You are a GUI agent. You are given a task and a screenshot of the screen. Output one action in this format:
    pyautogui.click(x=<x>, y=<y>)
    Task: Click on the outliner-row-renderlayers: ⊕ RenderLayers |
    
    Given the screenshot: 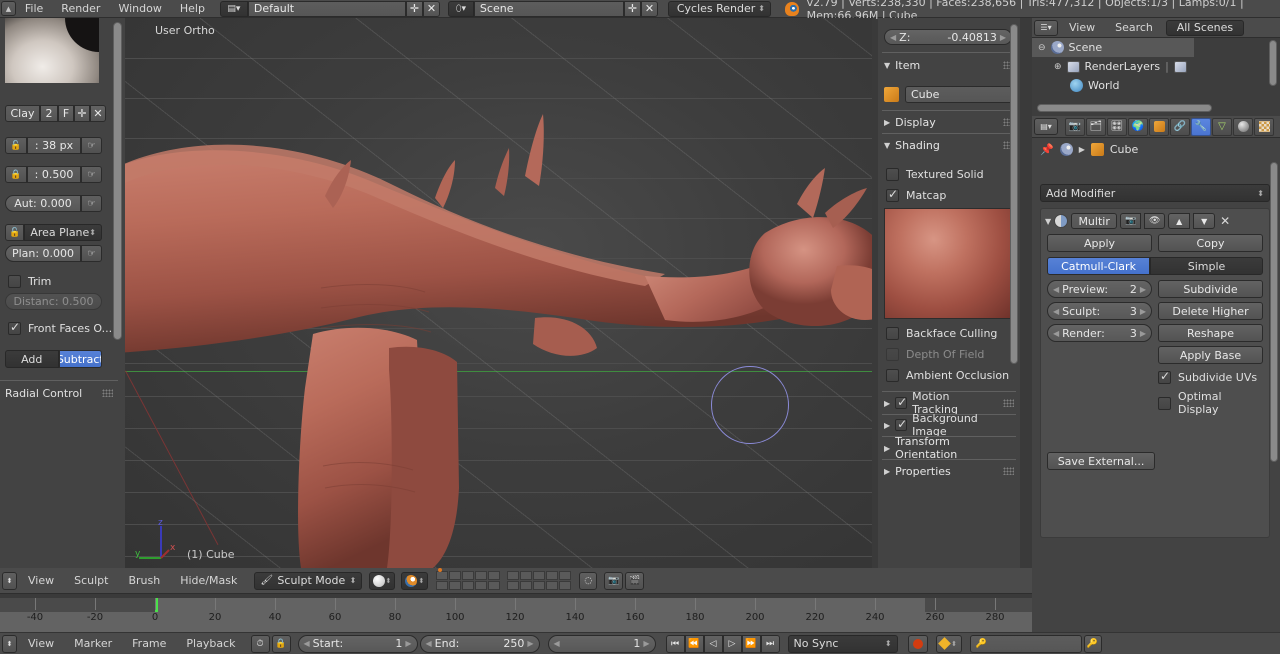 What is the action you would take?
    pyautogui.click(x=1156, y=66)
    